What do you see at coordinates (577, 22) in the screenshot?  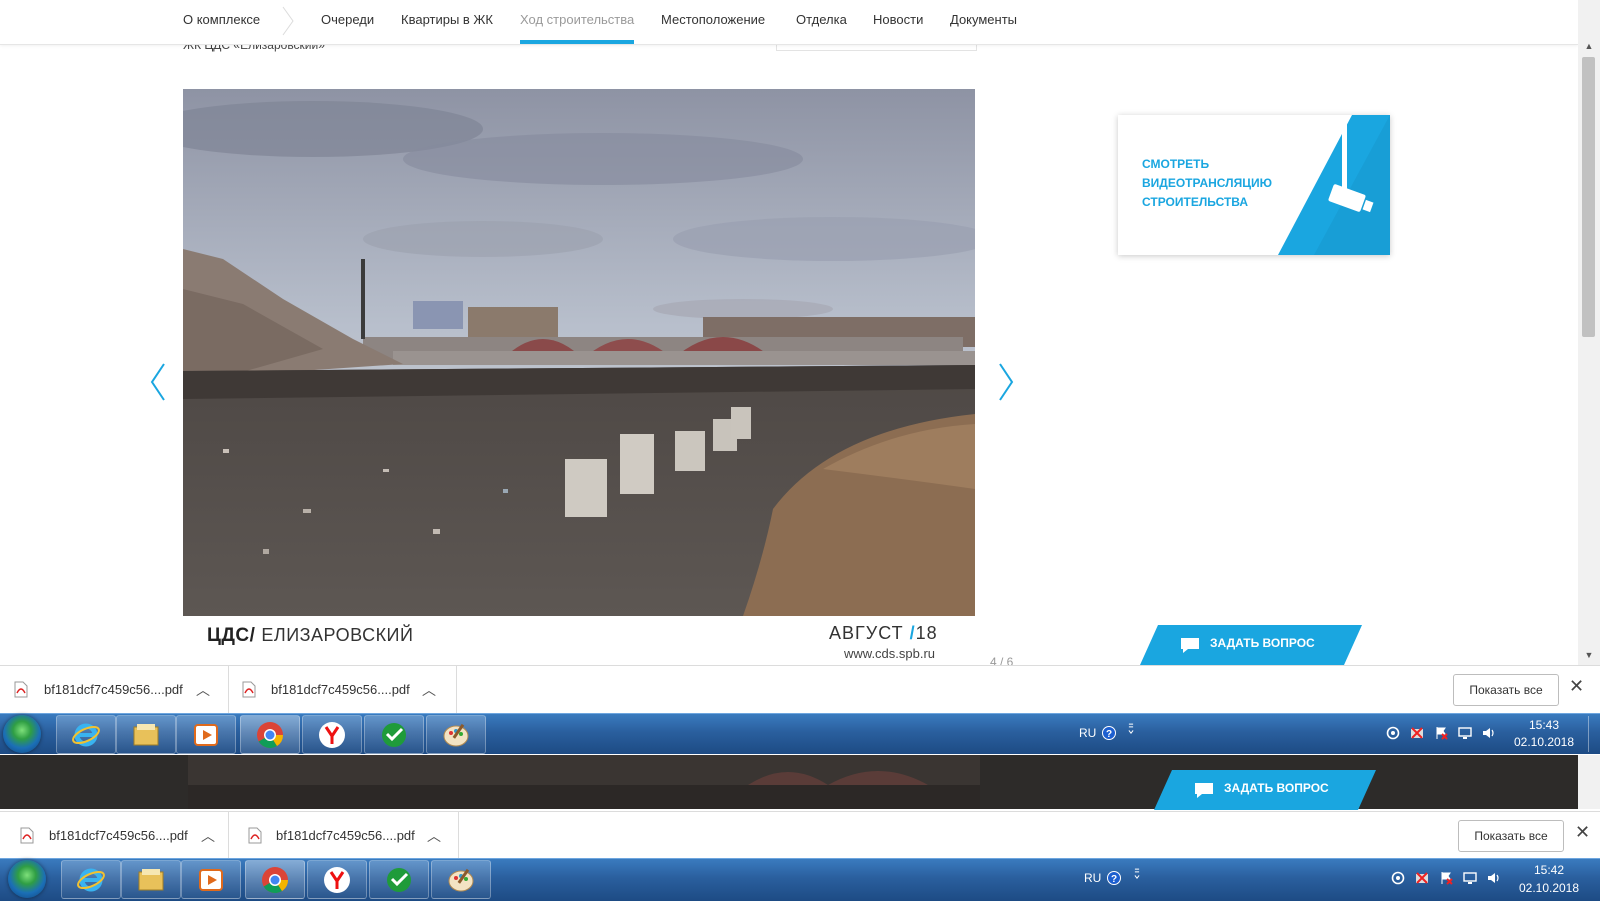 I see `nav-item-construction-progress: Ход строительства` at bounding box center [577, 22].